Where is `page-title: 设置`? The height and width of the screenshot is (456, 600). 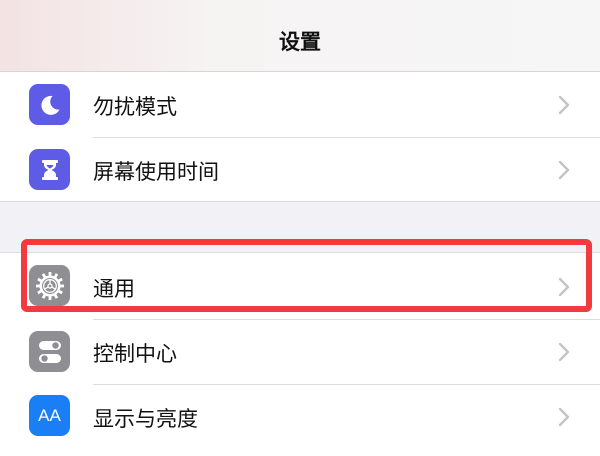
page-title: 设置 is located at coordinates (300, 42).